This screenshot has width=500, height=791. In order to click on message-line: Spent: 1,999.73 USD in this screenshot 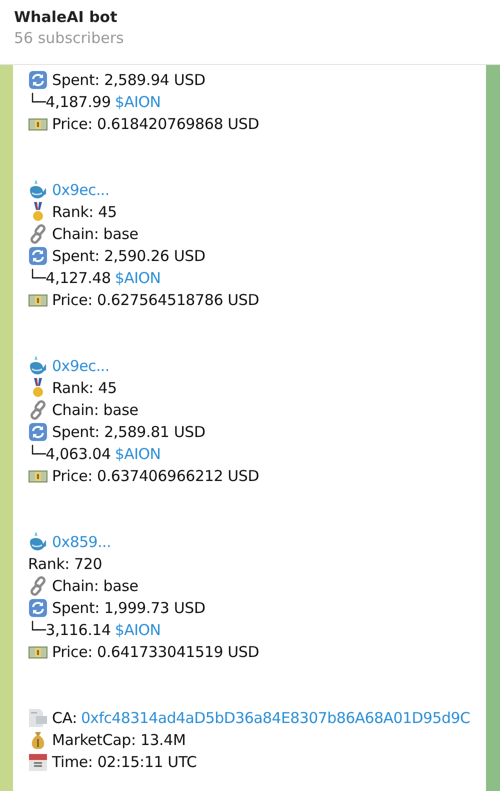, I will do `click(129, 608)`.